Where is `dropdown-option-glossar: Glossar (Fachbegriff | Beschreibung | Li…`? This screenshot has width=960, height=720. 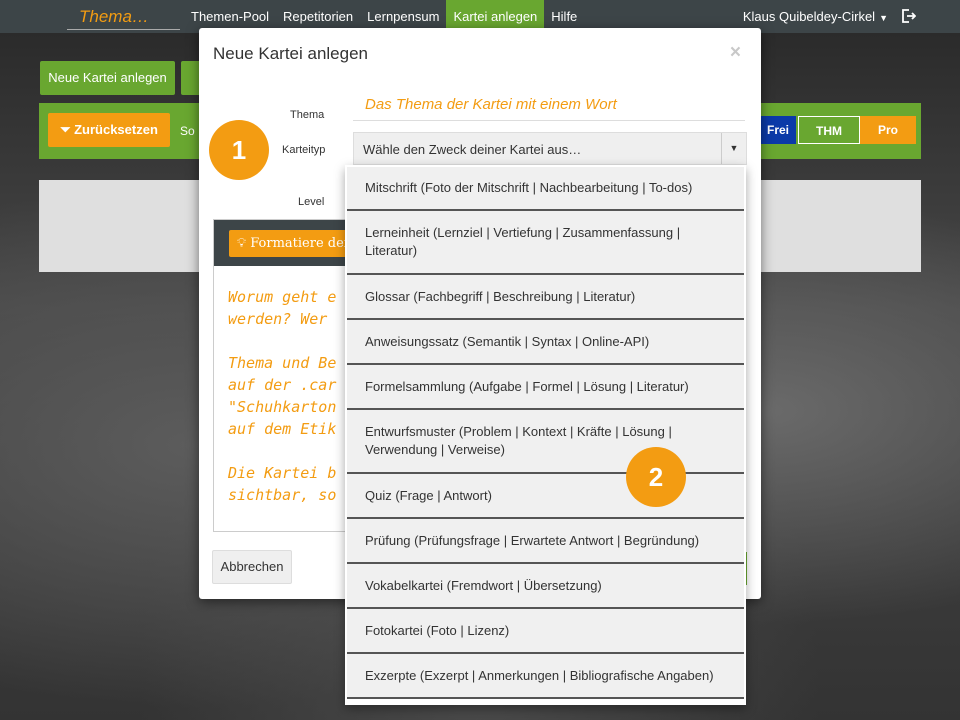 dropdown-option-glossar: Glossar (Fachbegriff | Beschreibung | Li… is located at coordinates (545, 297).